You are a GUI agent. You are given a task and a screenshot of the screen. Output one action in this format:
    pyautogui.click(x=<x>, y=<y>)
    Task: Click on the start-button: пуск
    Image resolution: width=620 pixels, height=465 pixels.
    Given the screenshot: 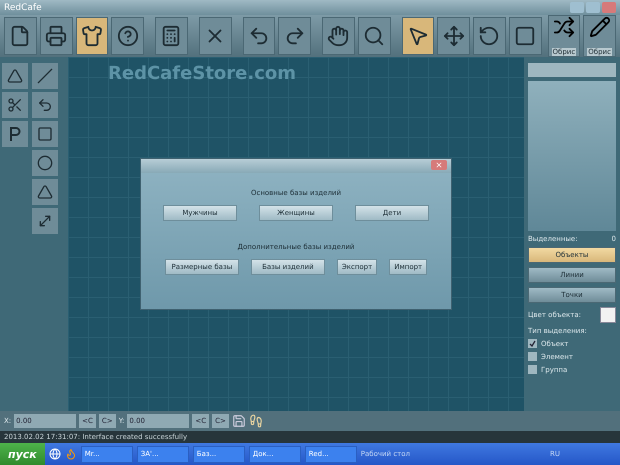 What is the action you would take?
    pyautogui.click(x=22, y=454)
    